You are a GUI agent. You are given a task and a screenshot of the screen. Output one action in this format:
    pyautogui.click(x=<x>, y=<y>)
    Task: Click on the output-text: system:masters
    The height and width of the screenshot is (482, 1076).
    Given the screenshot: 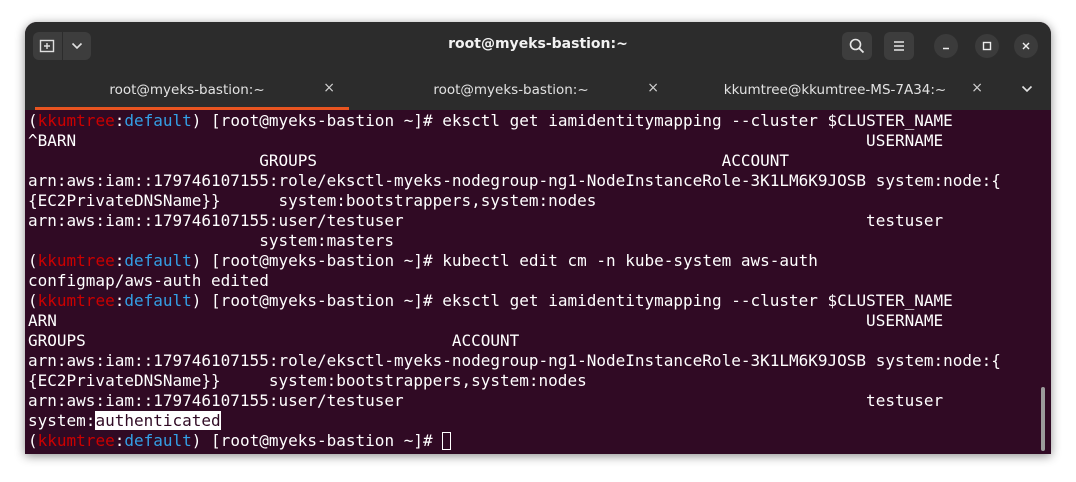 What is the action you would take?
    pyautogui.click(x=211, y=240)
    